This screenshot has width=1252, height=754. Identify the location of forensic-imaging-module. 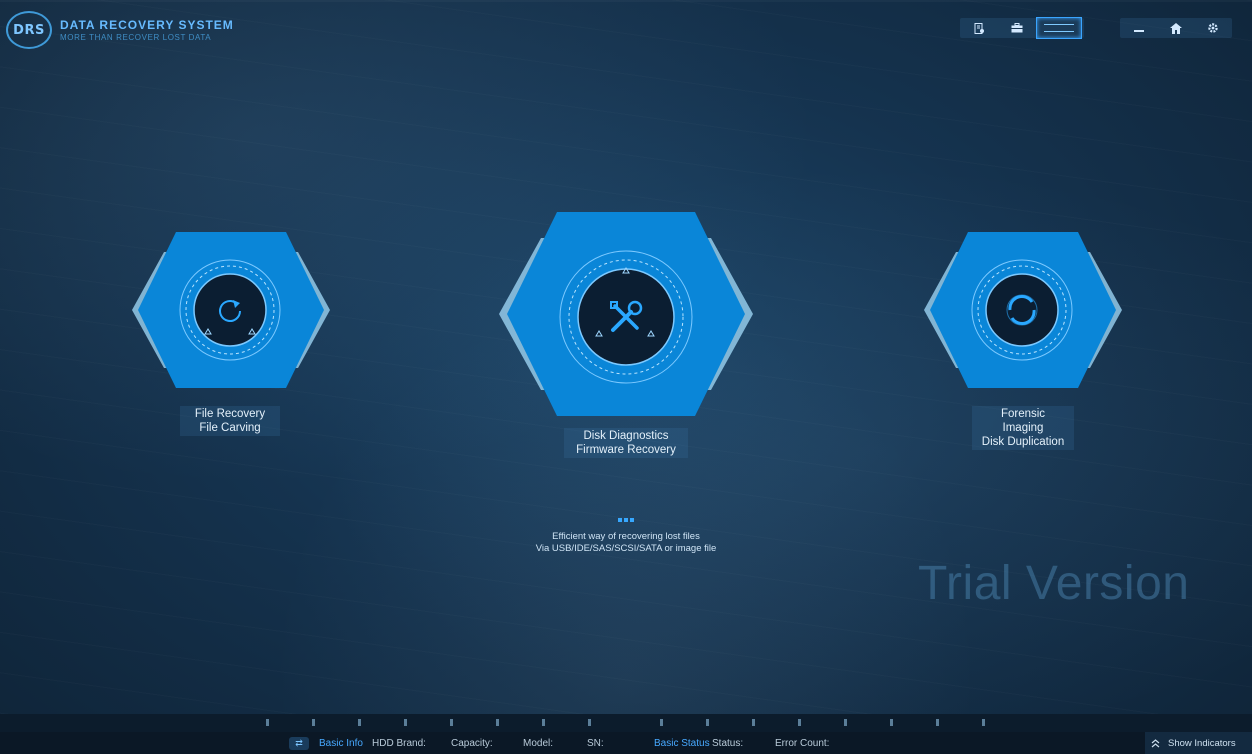
(1023, 310).